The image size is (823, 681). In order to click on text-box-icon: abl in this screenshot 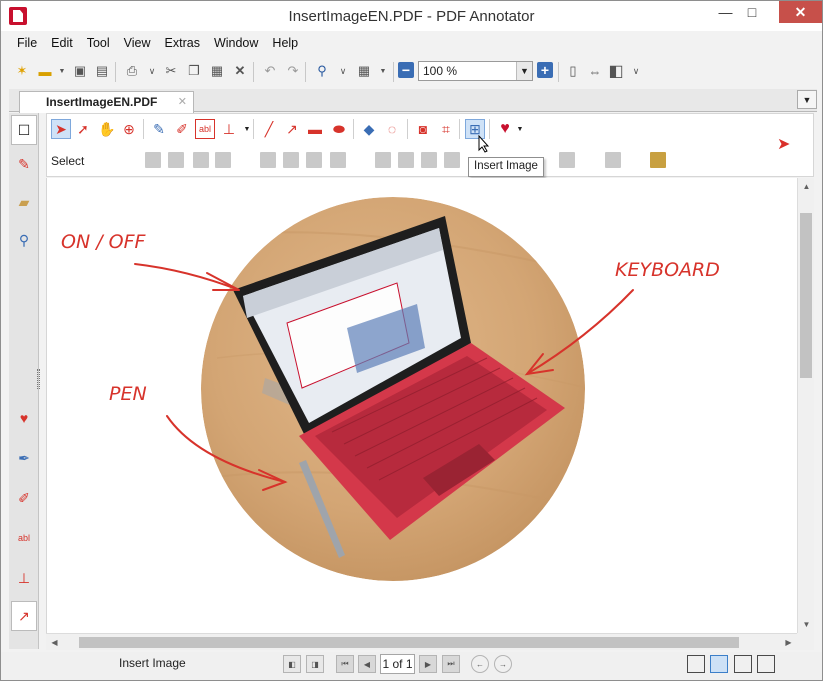, I will do `click(205, 129)`.